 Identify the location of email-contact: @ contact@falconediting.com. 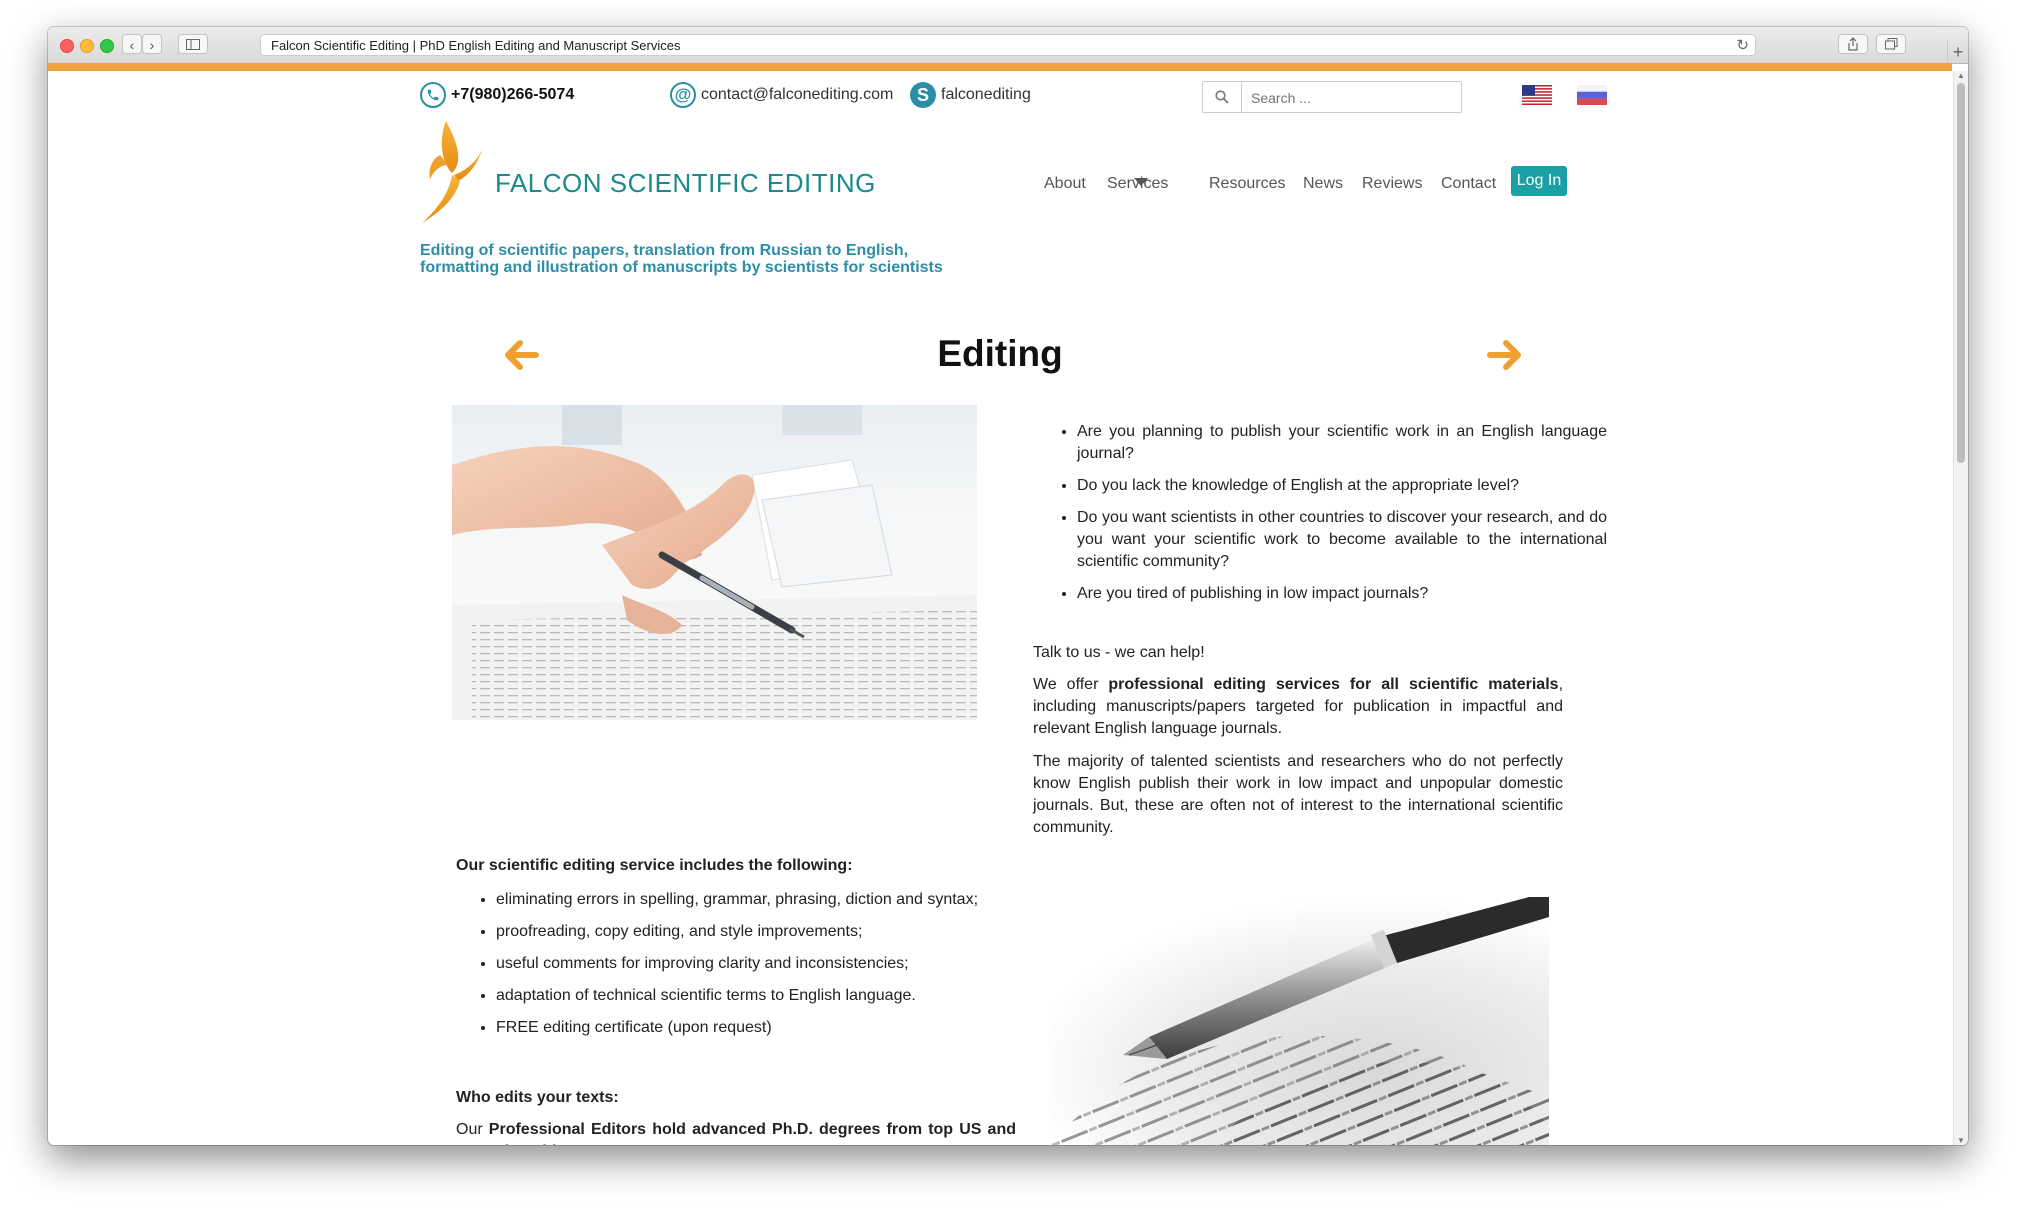
(781, 95).